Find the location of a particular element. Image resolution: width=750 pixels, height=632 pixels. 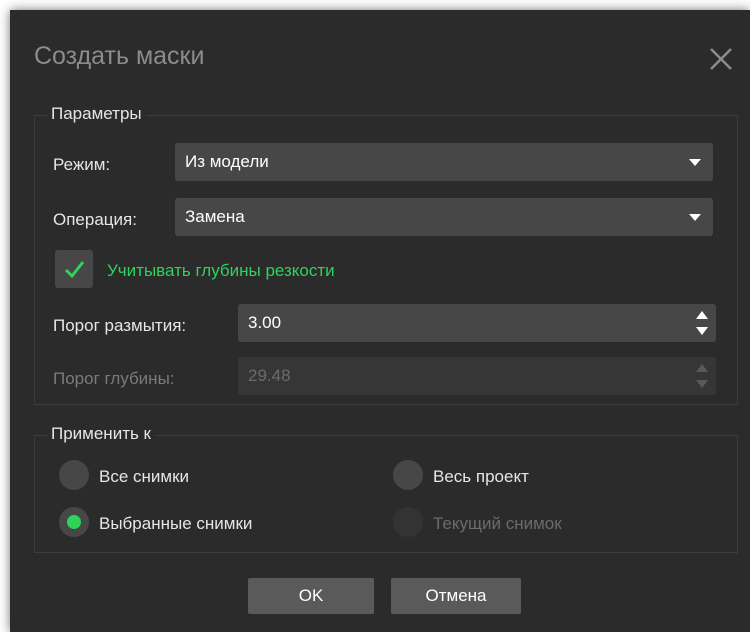

parameters-group-title: Параметры is located at coordinates (96, 114).